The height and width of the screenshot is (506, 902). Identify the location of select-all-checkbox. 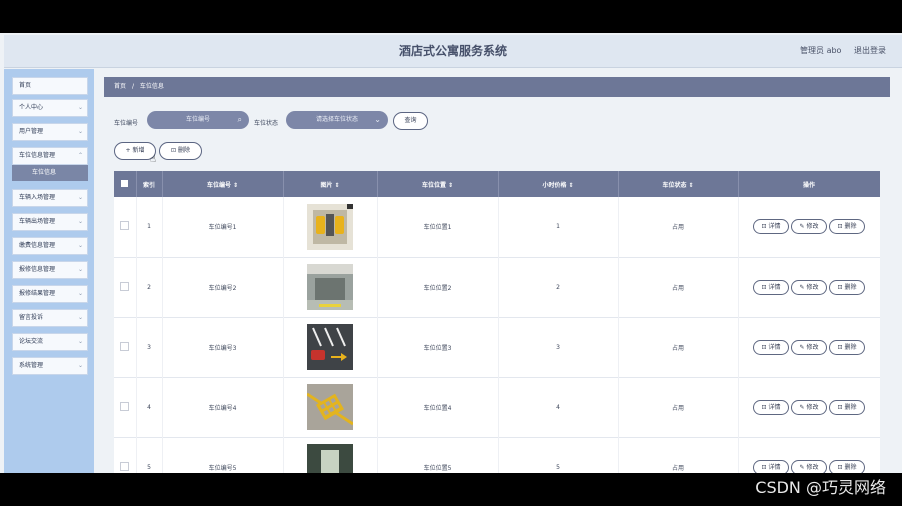
(125, 183).